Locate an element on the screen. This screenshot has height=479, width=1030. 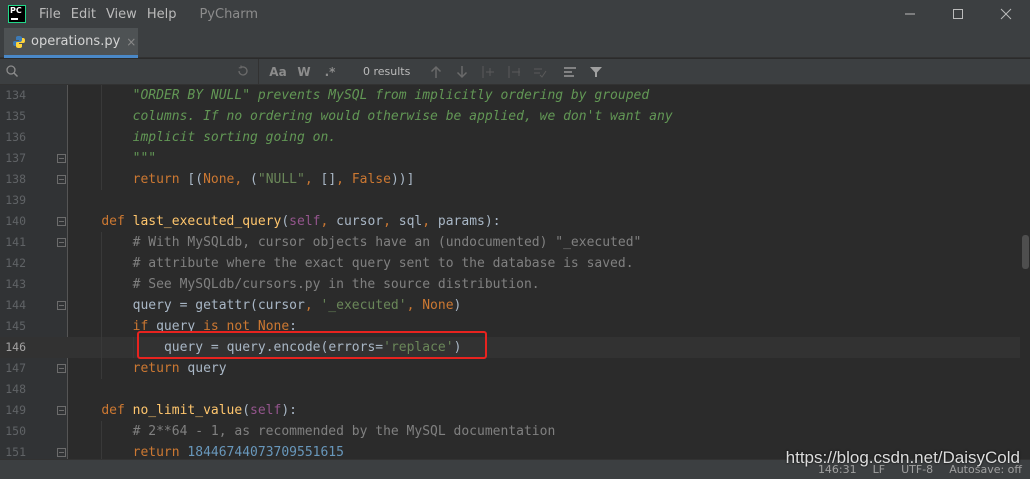
add-occurrence-button is located at coordinates (488, 72).